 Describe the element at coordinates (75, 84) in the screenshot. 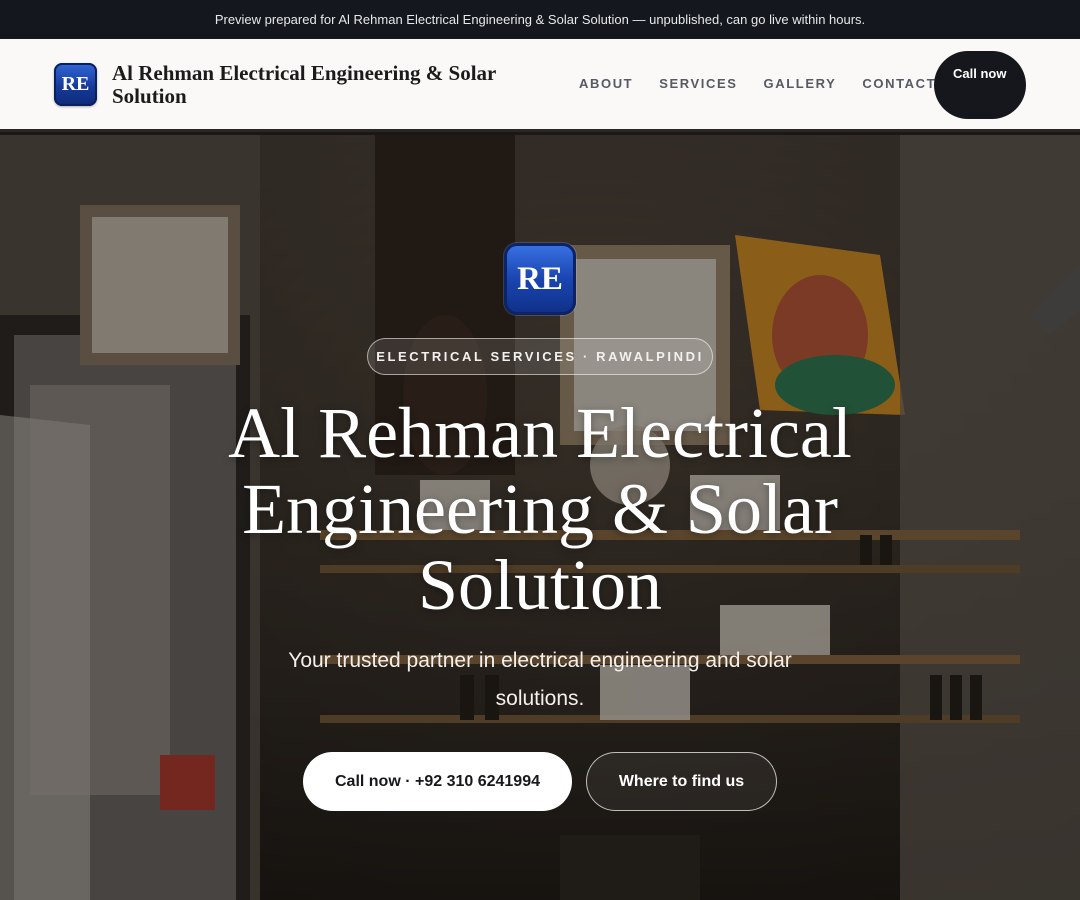

I see `brand-logo-icon: RE` at that location.